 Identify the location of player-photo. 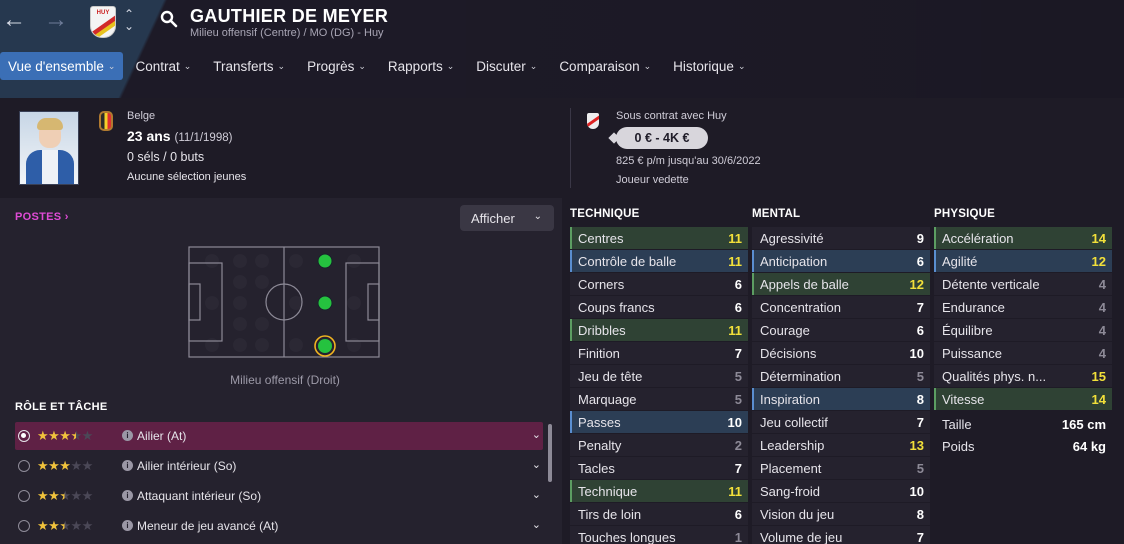
(49, 148).